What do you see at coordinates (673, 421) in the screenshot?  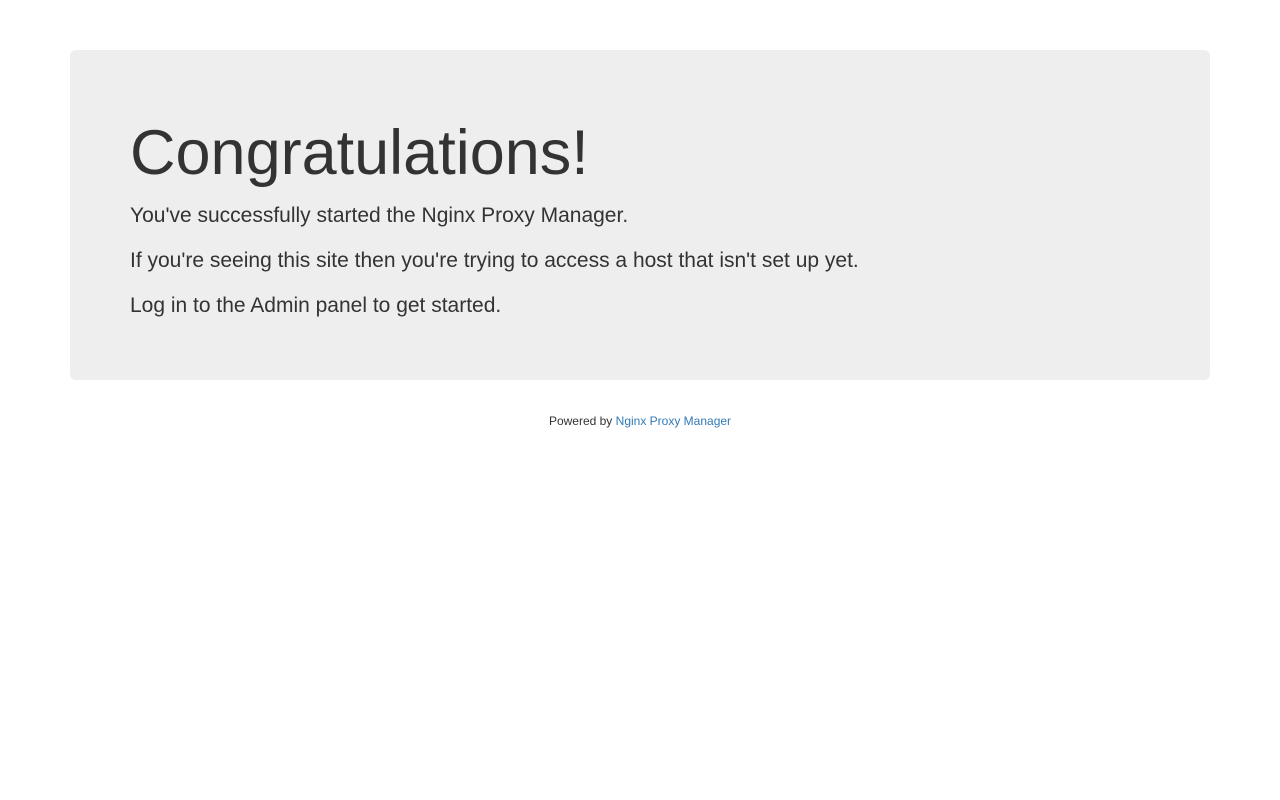 I see `nginx-proxy-manager-link: Nginx Proxy Manager` at bounding box center [673, 421].